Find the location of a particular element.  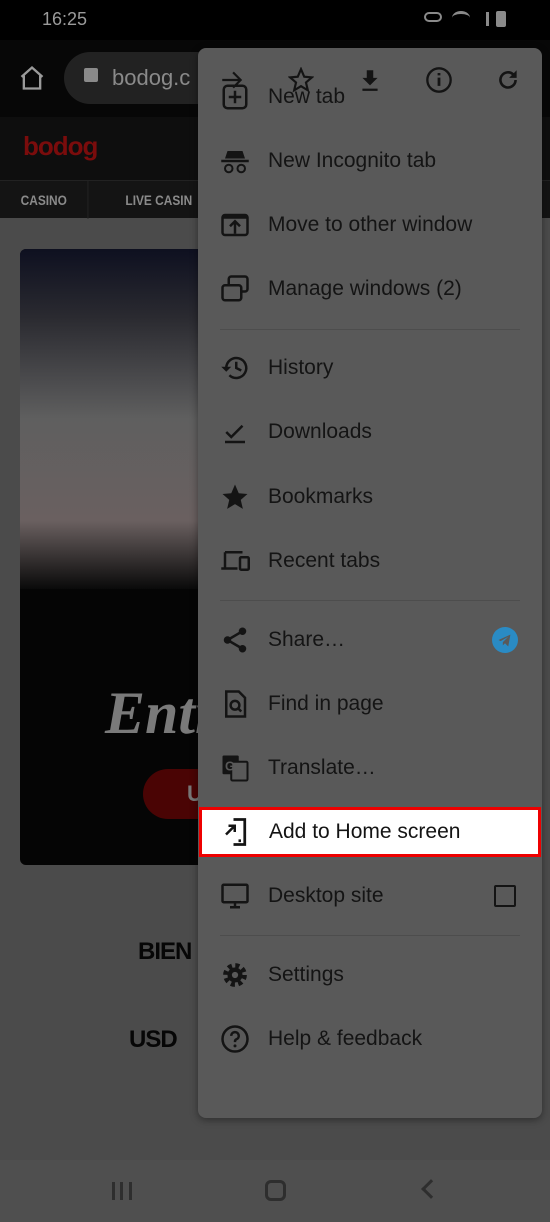

menu-item-manage-windows: Manage windows (2) is located at coordinates (370, 289).